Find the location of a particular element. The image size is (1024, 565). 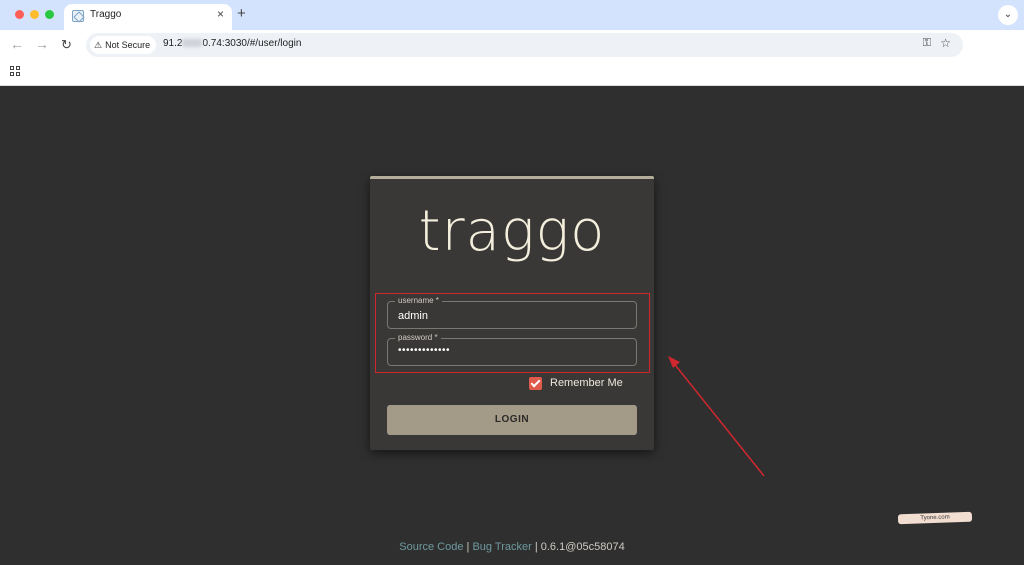

url-prefix: 91.2 is located at coordinates (173, 43).